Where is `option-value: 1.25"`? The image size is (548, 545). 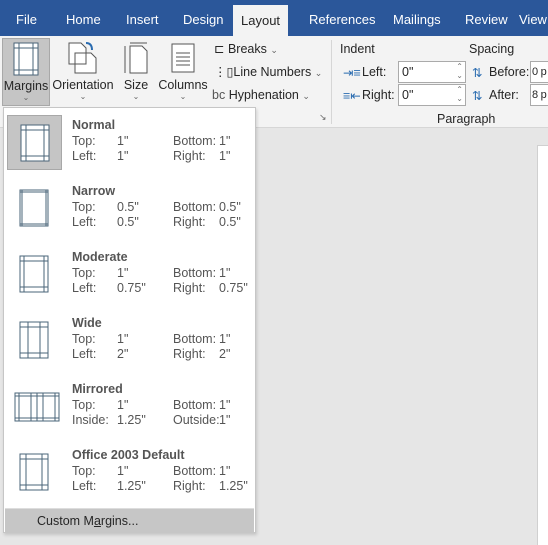
option-value: 1.25" is located at coordinates (233, 486).